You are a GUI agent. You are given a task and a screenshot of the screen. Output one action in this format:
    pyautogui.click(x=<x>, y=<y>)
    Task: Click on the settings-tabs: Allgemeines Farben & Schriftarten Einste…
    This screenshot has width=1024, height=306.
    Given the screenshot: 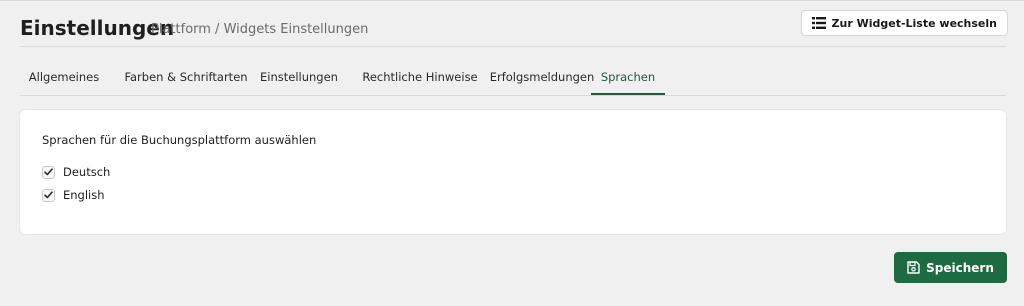 What is the action you would take?
    pyautogui.click(x=513, y=78)
    